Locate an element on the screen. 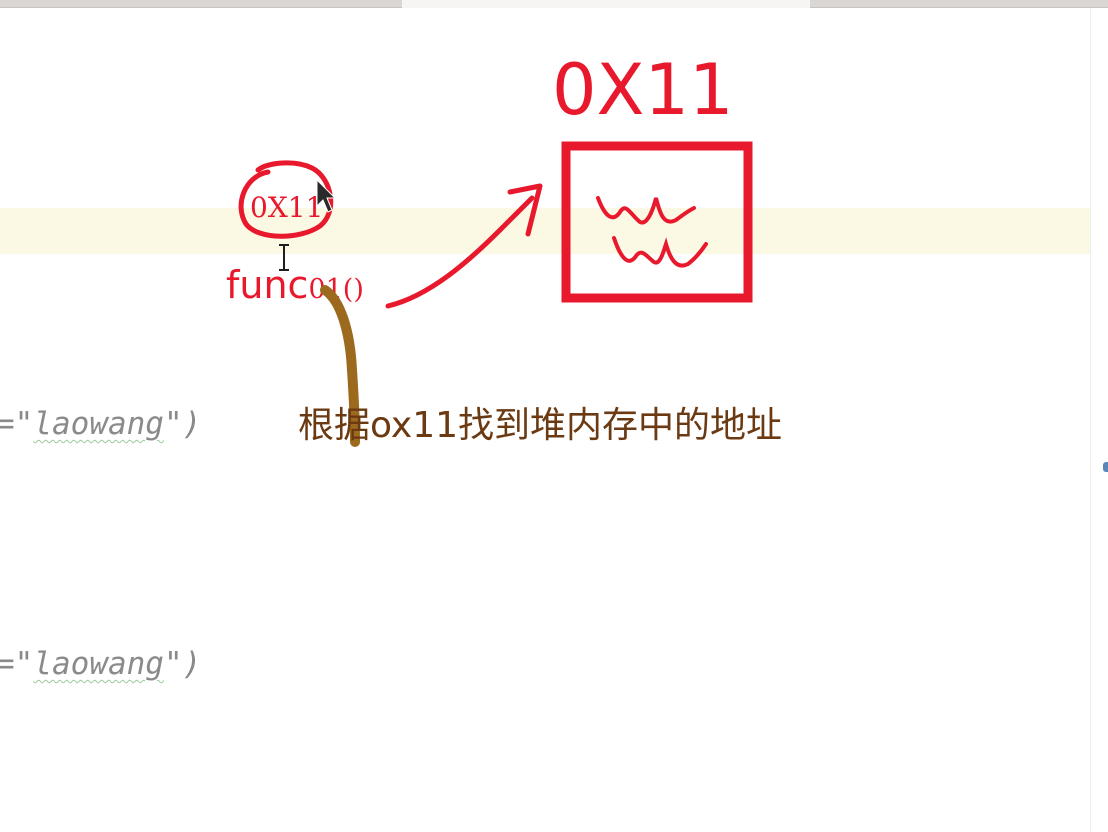 This screenshot has height=832, width=1108. arrow-head is located at coordinates (525, 210).